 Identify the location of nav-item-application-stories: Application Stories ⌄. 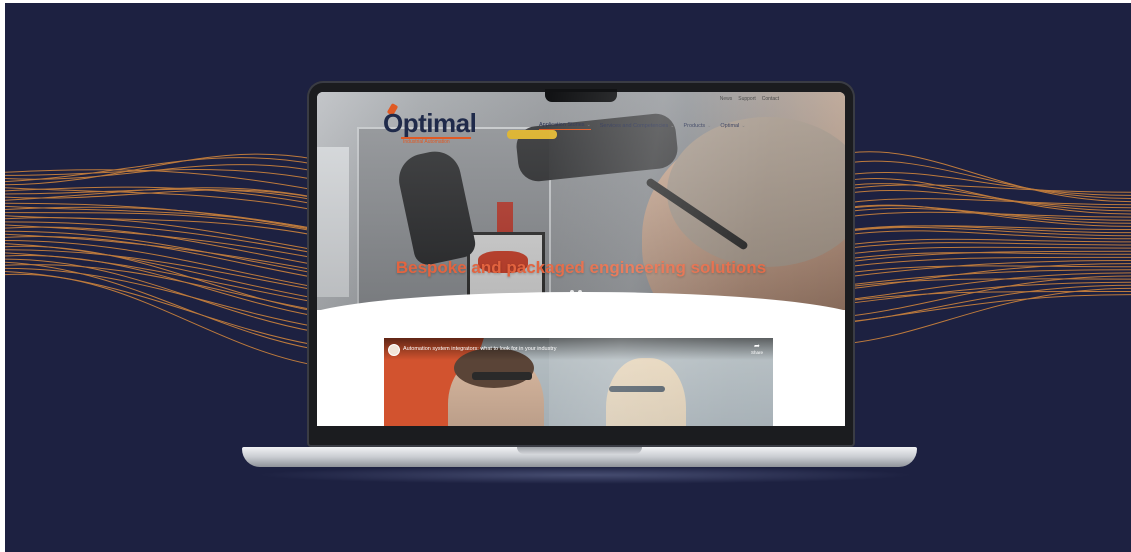
(565, 126).